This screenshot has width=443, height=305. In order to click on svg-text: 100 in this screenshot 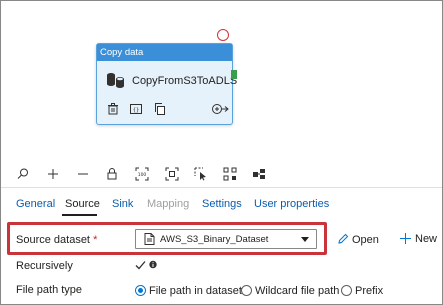, I will do `click(142, 175)`.